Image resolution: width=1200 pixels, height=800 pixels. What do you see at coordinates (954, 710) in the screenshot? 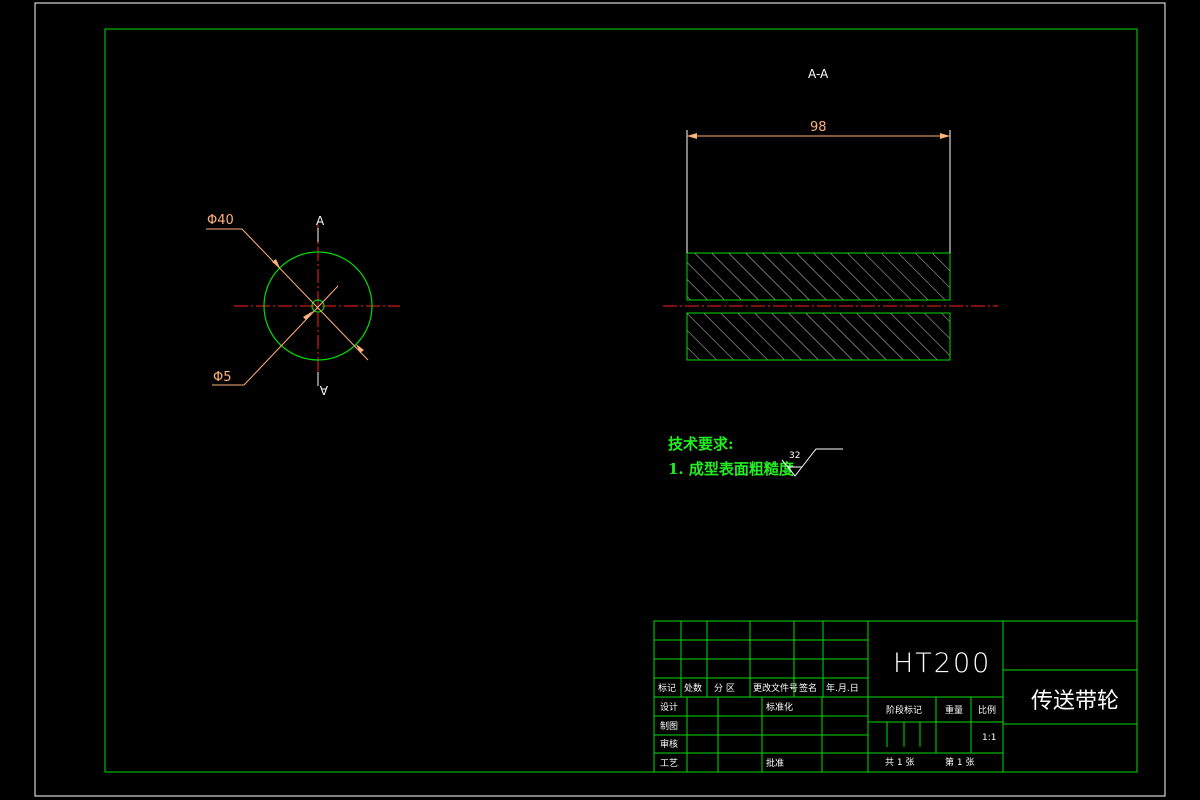
I see `tb-weight: 重量` at bounding box center [954, 710].